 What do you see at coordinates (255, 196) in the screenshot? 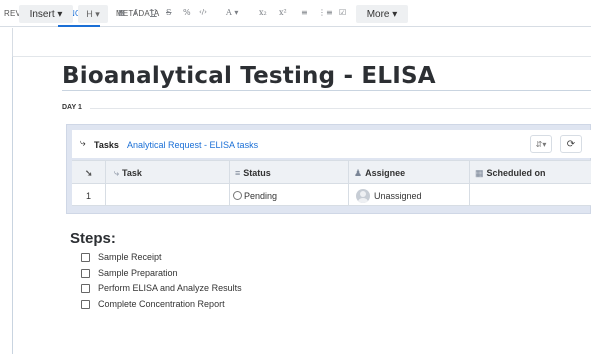
I see `status-cell: Pending` at bounding box center [255, 196].